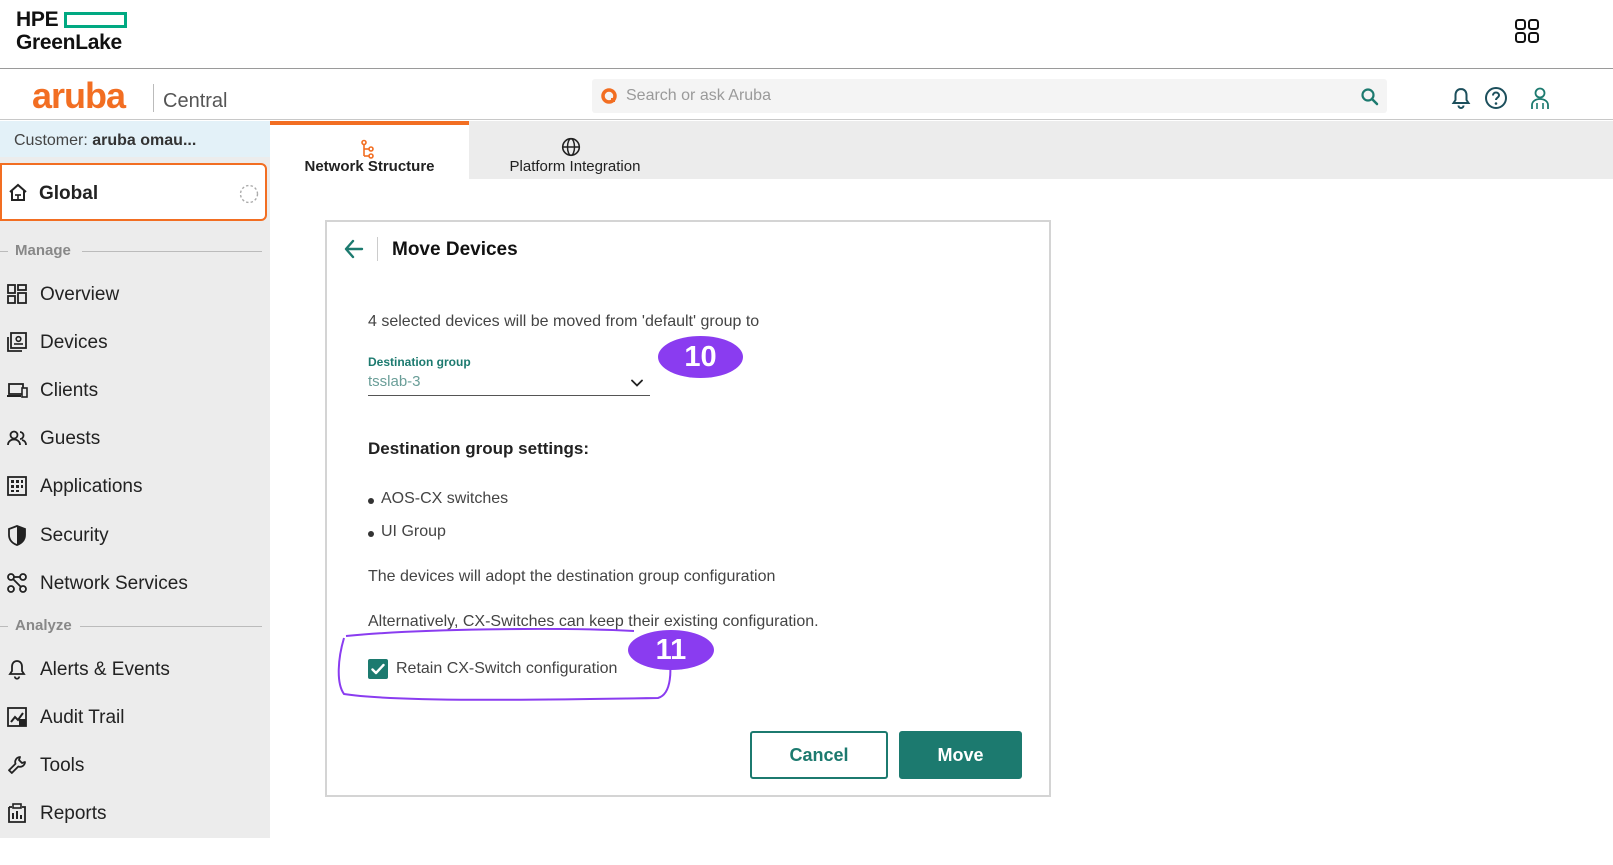 The width and height of the screenshot is (1613, 865). I want to click on tab-bar: Network Structure Platform Integration, so click(941, 150).